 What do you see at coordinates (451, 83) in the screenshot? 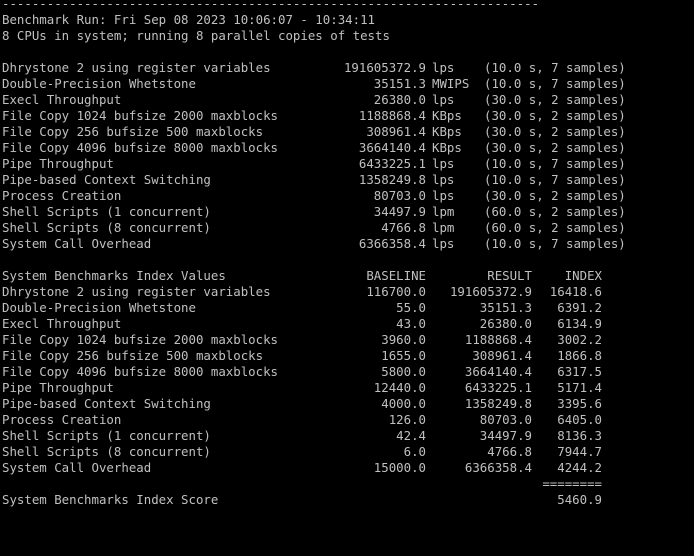
I see `result-unit: MWIPS` at bounding box center [451, 83].